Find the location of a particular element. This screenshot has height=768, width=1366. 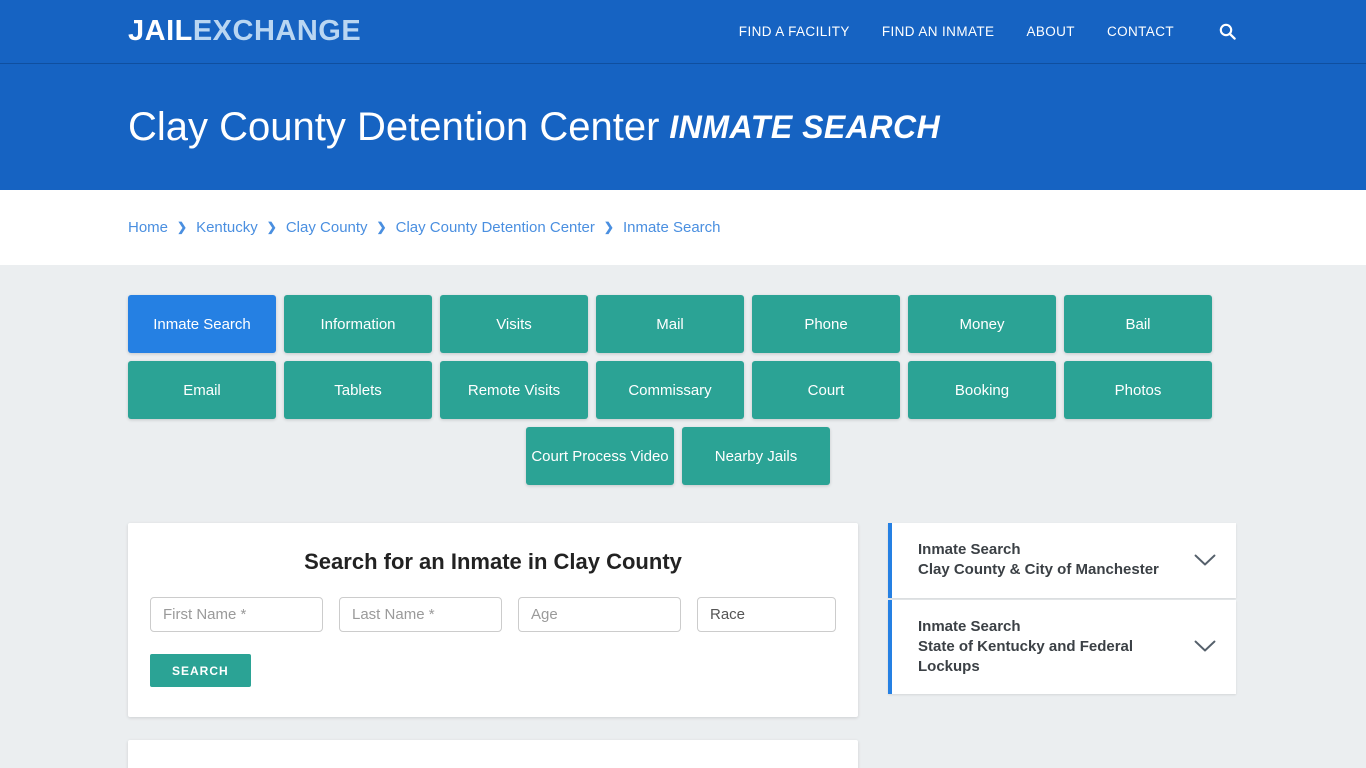

breadcrumb-item-inmate-search: Inmate Search is located at coordinates (671, 227).